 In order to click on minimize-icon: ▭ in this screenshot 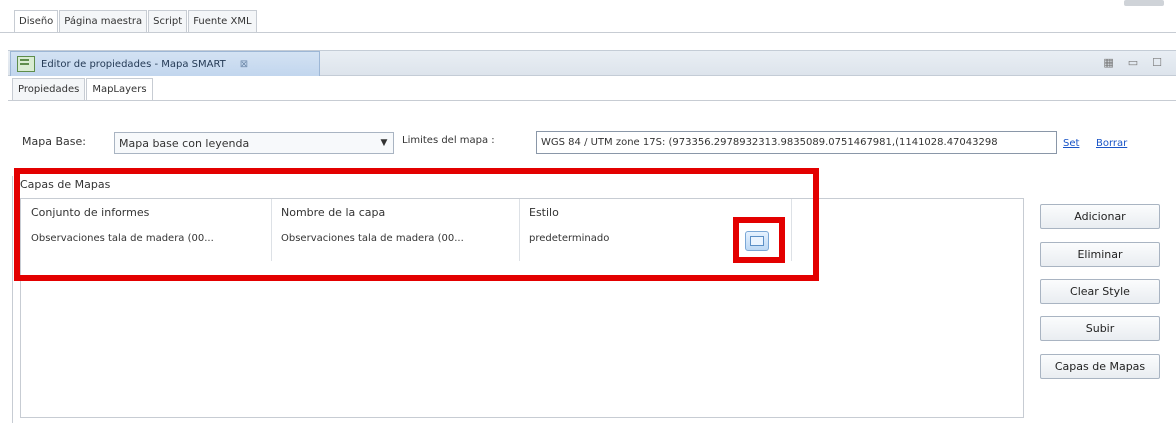, I will do `click(1133, 62)`.